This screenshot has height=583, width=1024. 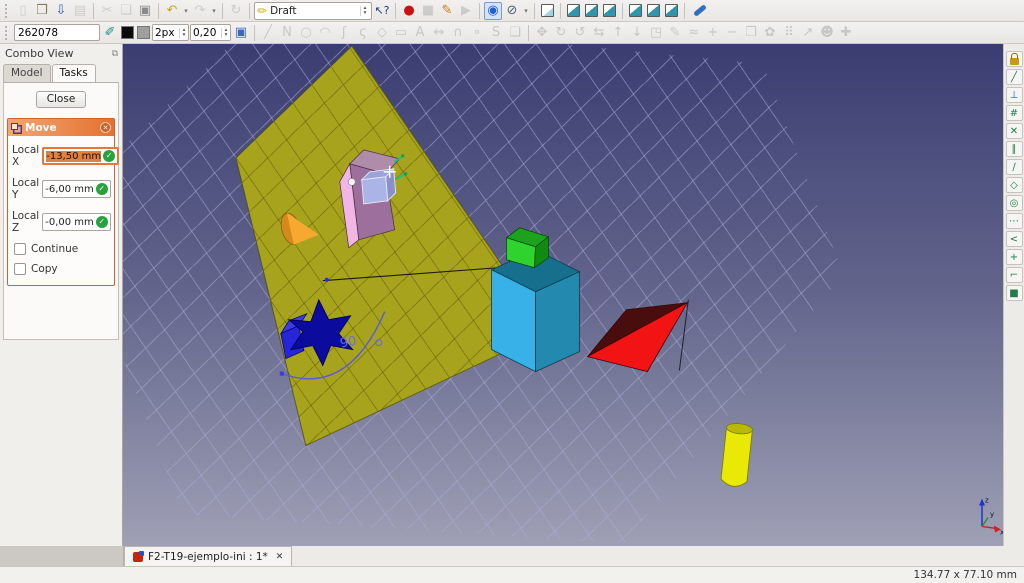 What do you see at coordinates (364, 10) in the screenshot?
I see `combo-arrows-icon: ▴ ▾` at bounding box center [364, 10].